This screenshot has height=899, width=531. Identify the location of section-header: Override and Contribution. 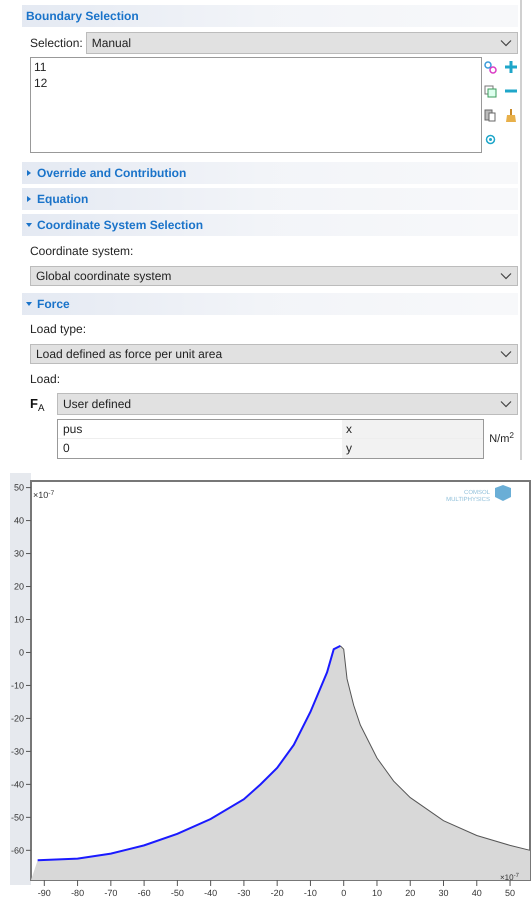
(270, 173).